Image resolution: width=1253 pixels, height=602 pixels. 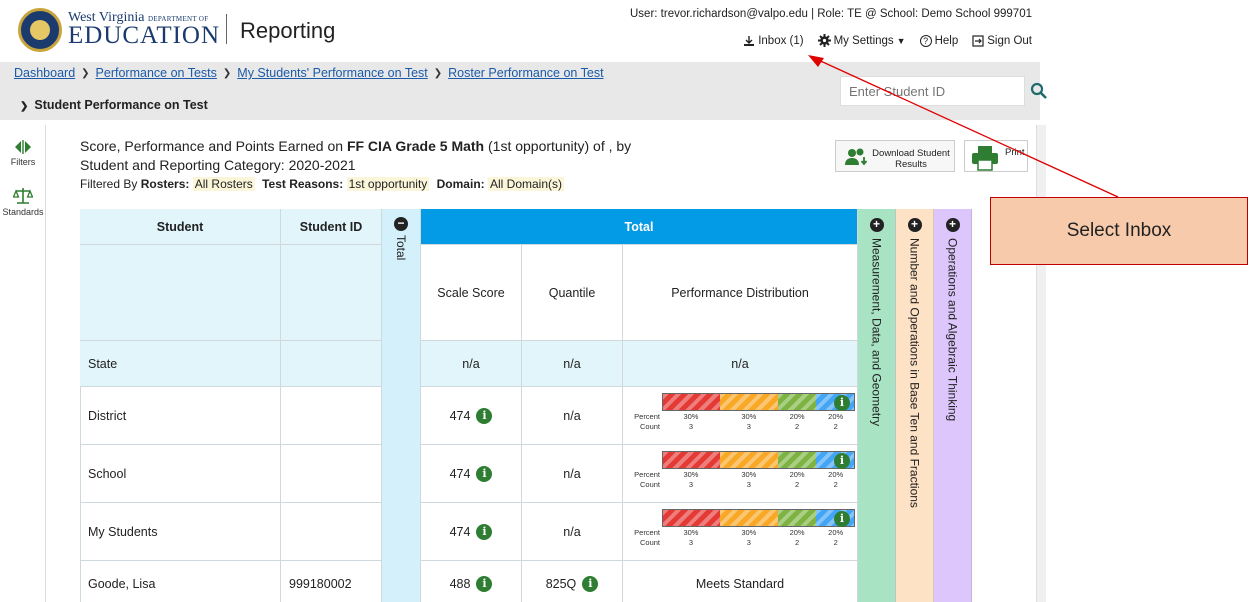 What do you see at coordinates (781, 40) in the screenshot?
I see `inbox-label: Inbox (1)` at bounding box center [781, 40].